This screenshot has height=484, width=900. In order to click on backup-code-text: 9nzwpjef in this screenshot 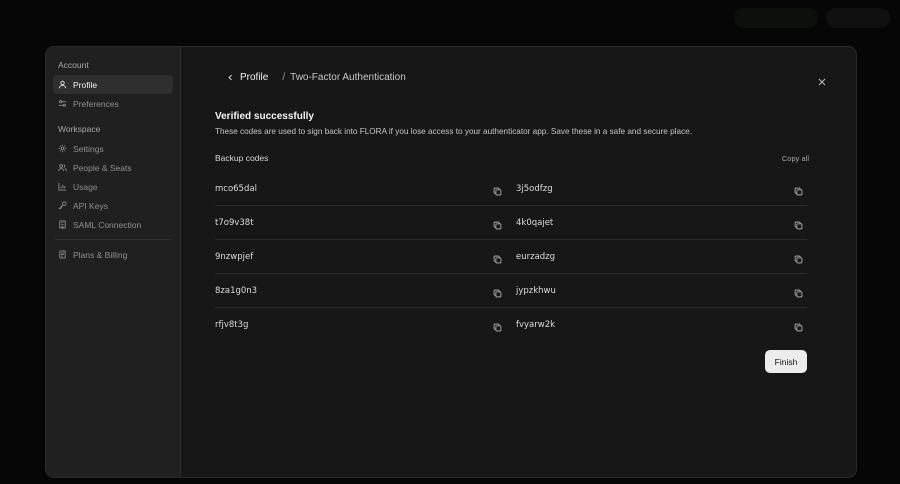, I will do `click(234, 256)`.